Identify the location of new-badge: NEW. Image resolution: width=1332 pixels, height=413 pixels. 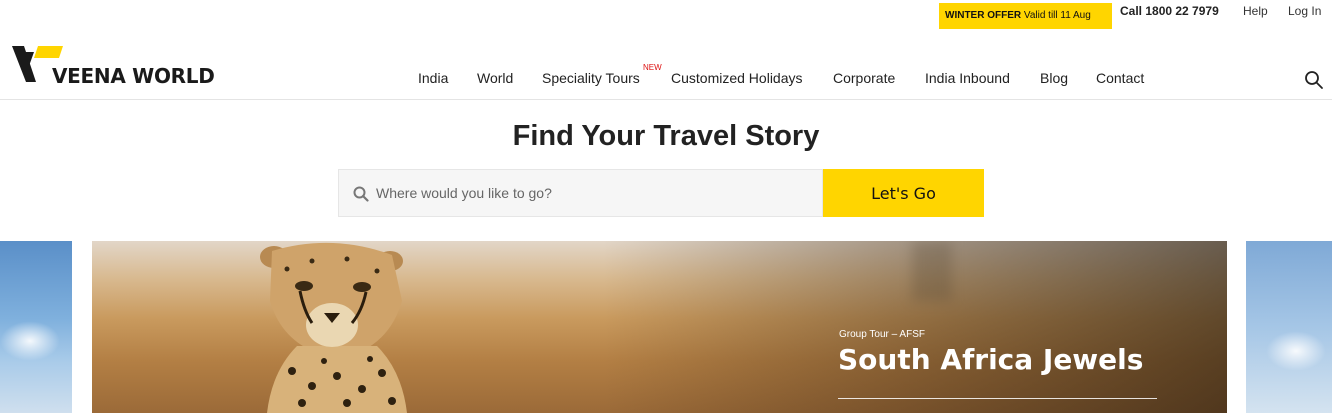
(652, 67).